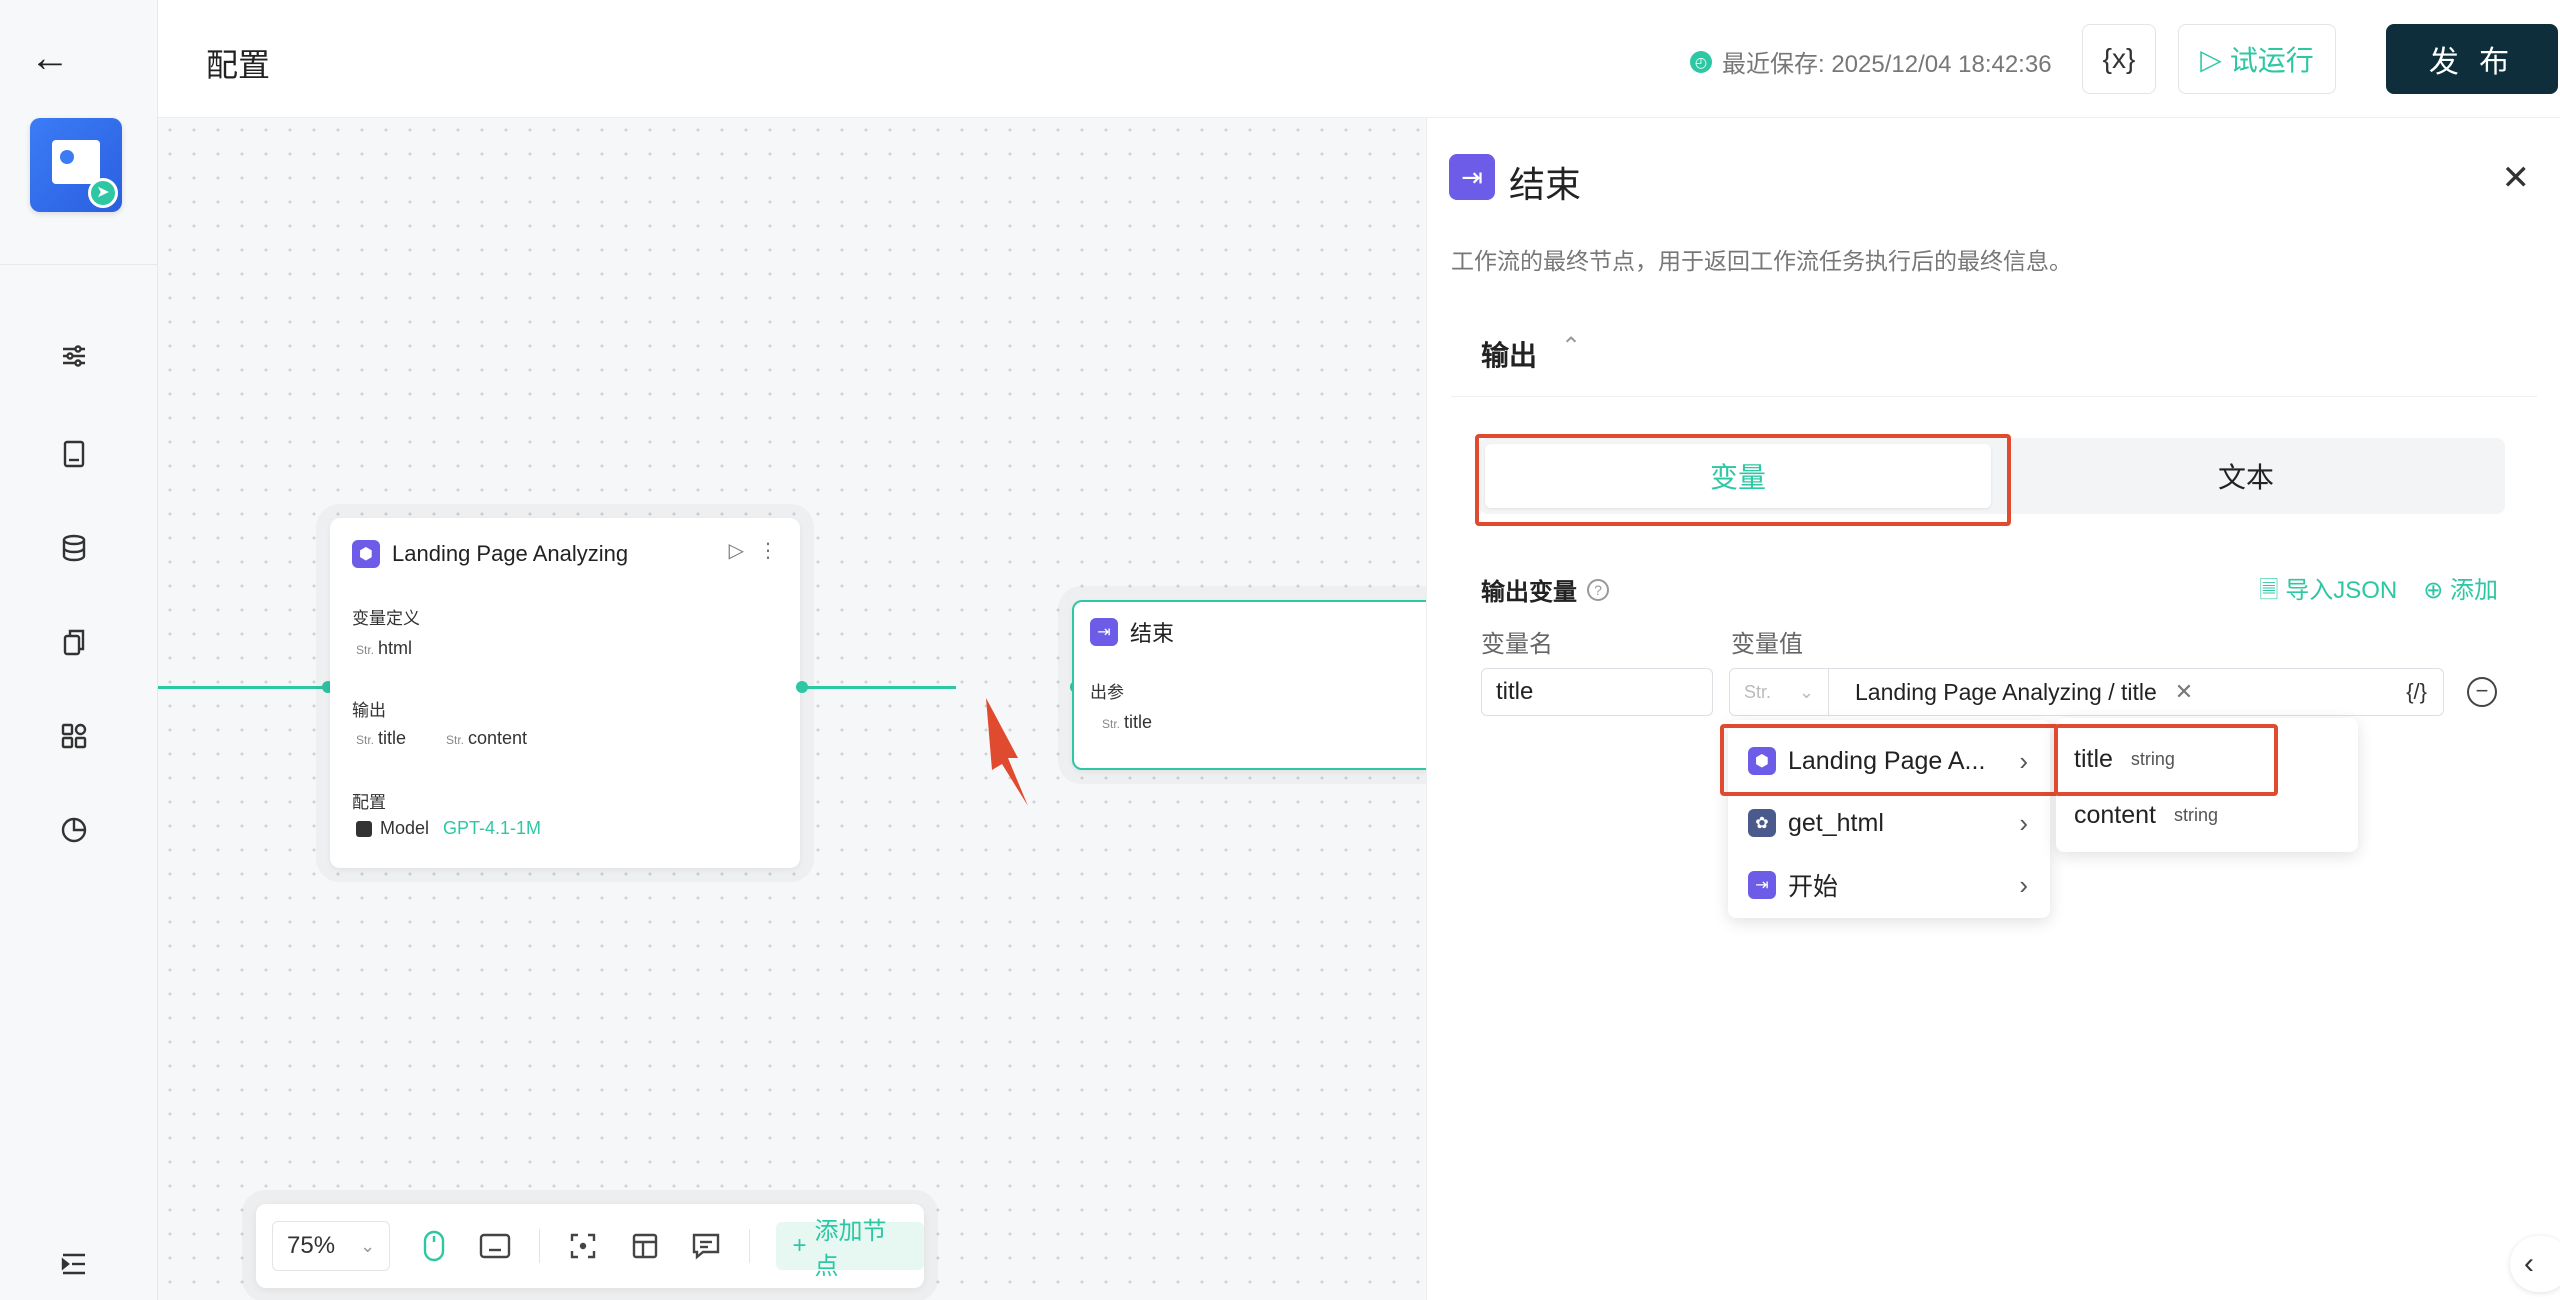  I want to click on add-variable-button: ⊕ 添加, so click(2460, 592).